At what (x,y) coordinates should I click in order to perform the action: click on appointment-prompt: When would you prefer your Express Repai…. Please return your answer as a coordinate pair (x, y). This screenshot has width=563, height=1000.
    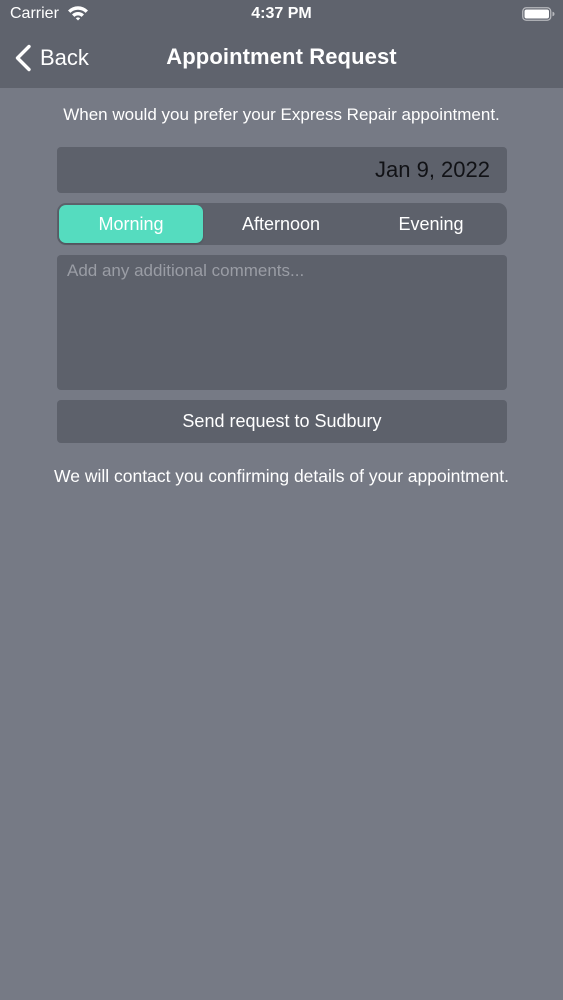
    Looking at the image, I should click on (281, 114).